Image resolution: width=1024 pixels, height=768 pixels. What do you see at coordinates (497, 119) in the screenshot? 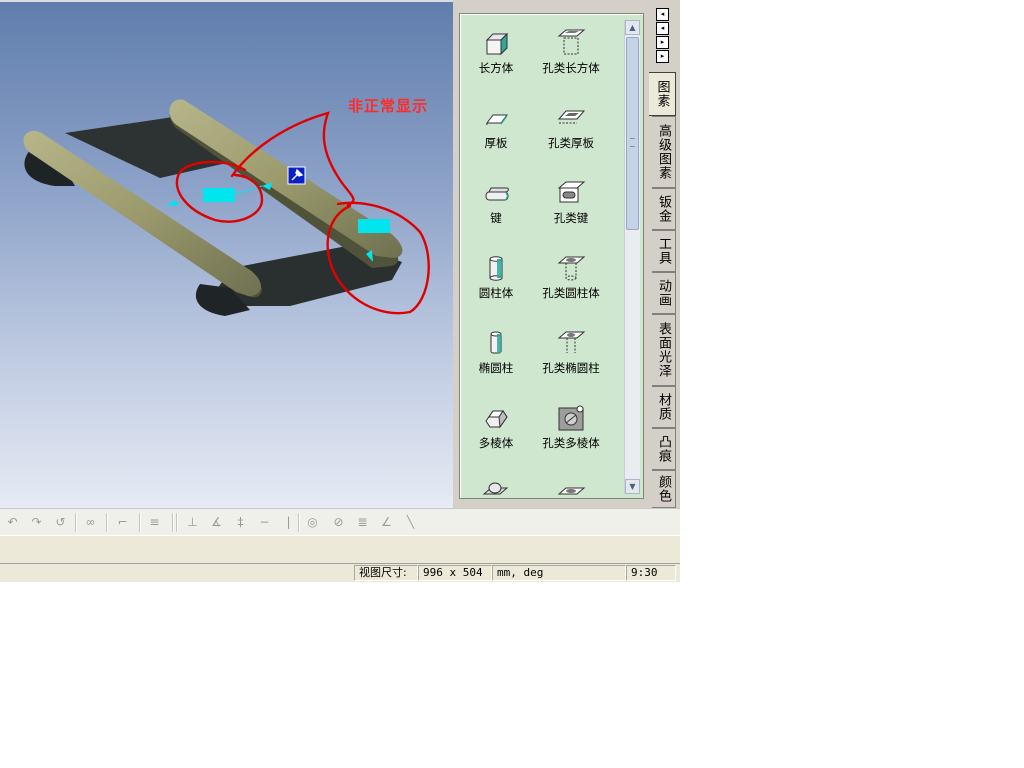
I see `thick-plate-icon` at bounding box center [497, 119].